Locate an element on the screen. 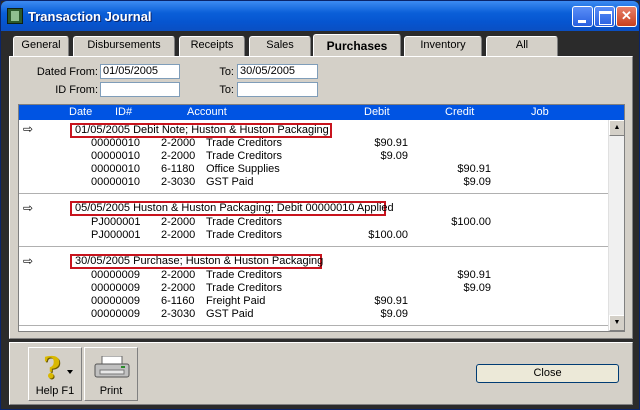 The height and width of the screenshot is (410, 640). tab-disbursements: Disbursements is located at coordinates (124, 46).